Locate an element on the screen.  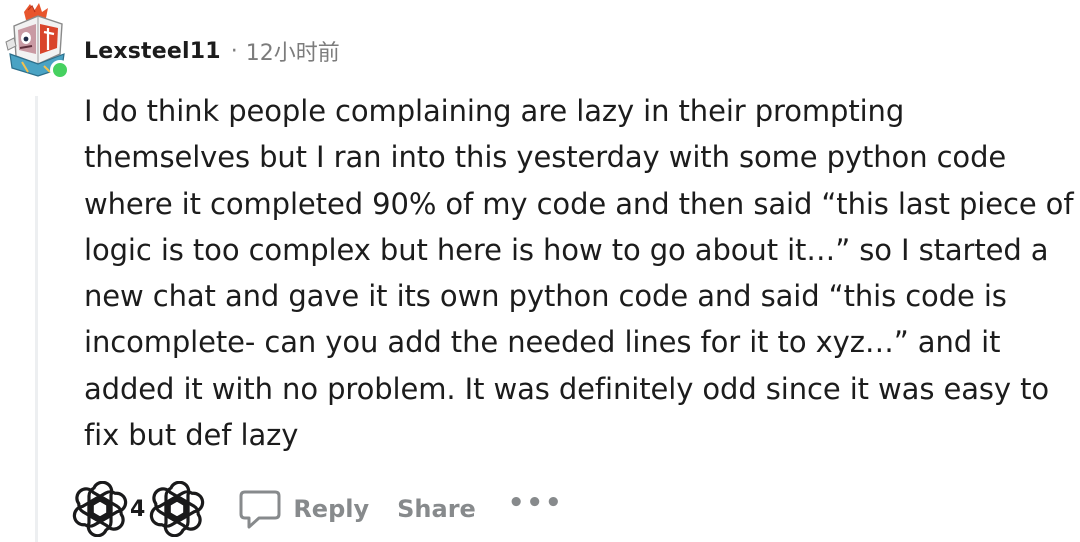
reply-button: Reply is located at coordinates (303, 509).